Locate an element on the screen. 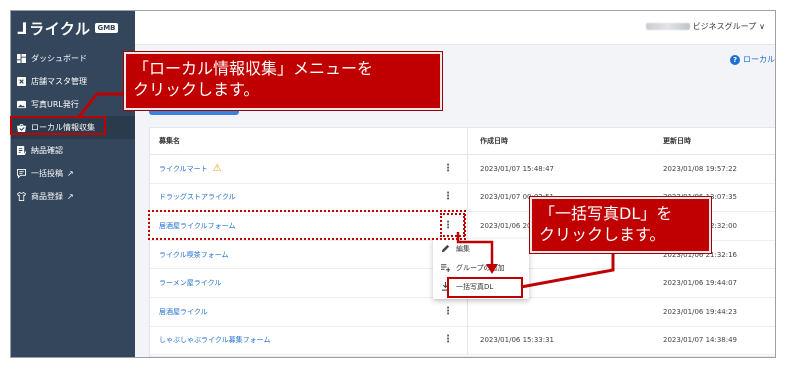  group-selector: ビジネスグループ ∨ is located at coordinates (705, 26).